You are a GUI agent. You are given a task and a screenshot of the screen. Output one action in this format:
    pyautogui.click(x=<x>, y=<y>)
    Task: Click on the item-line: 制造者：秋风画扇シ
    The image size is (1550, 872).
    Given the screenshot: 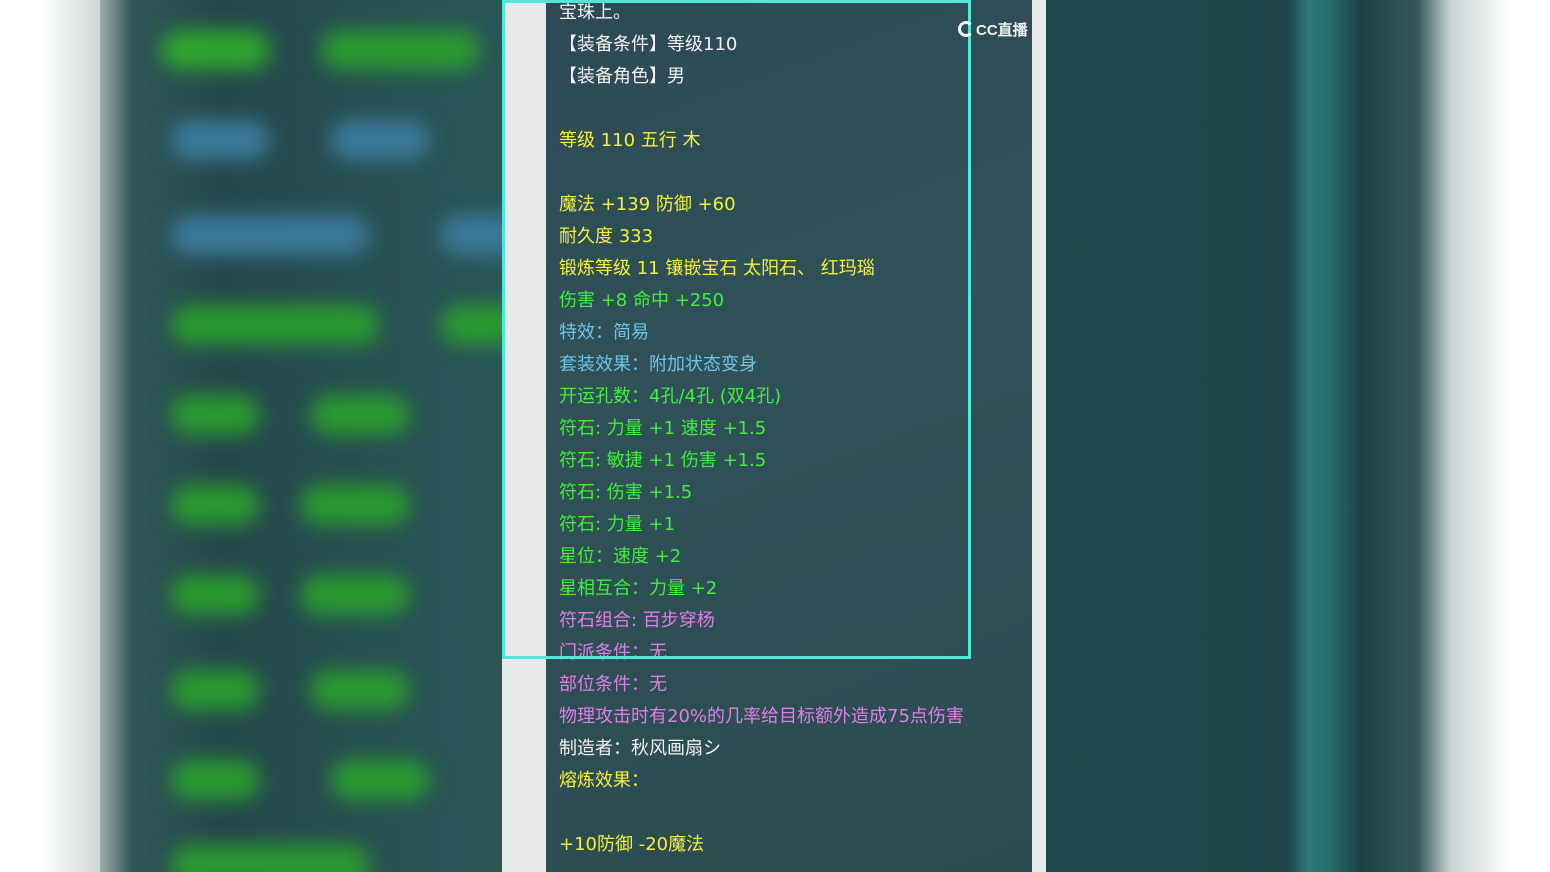 What is the action you would take?
    pyautogui.click(x=640, y=748)
    